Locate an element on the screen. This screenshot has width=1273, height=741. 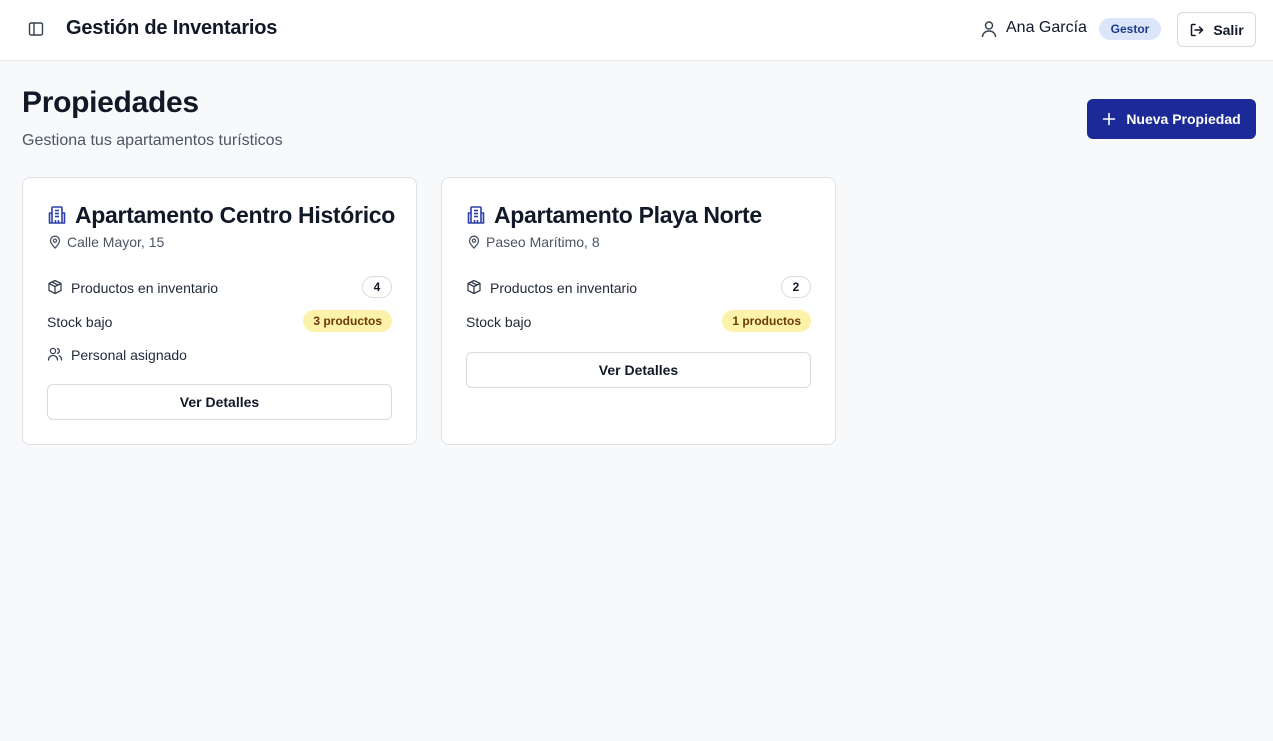
products-count-badge: 2 is located at coordinates (796, 287).